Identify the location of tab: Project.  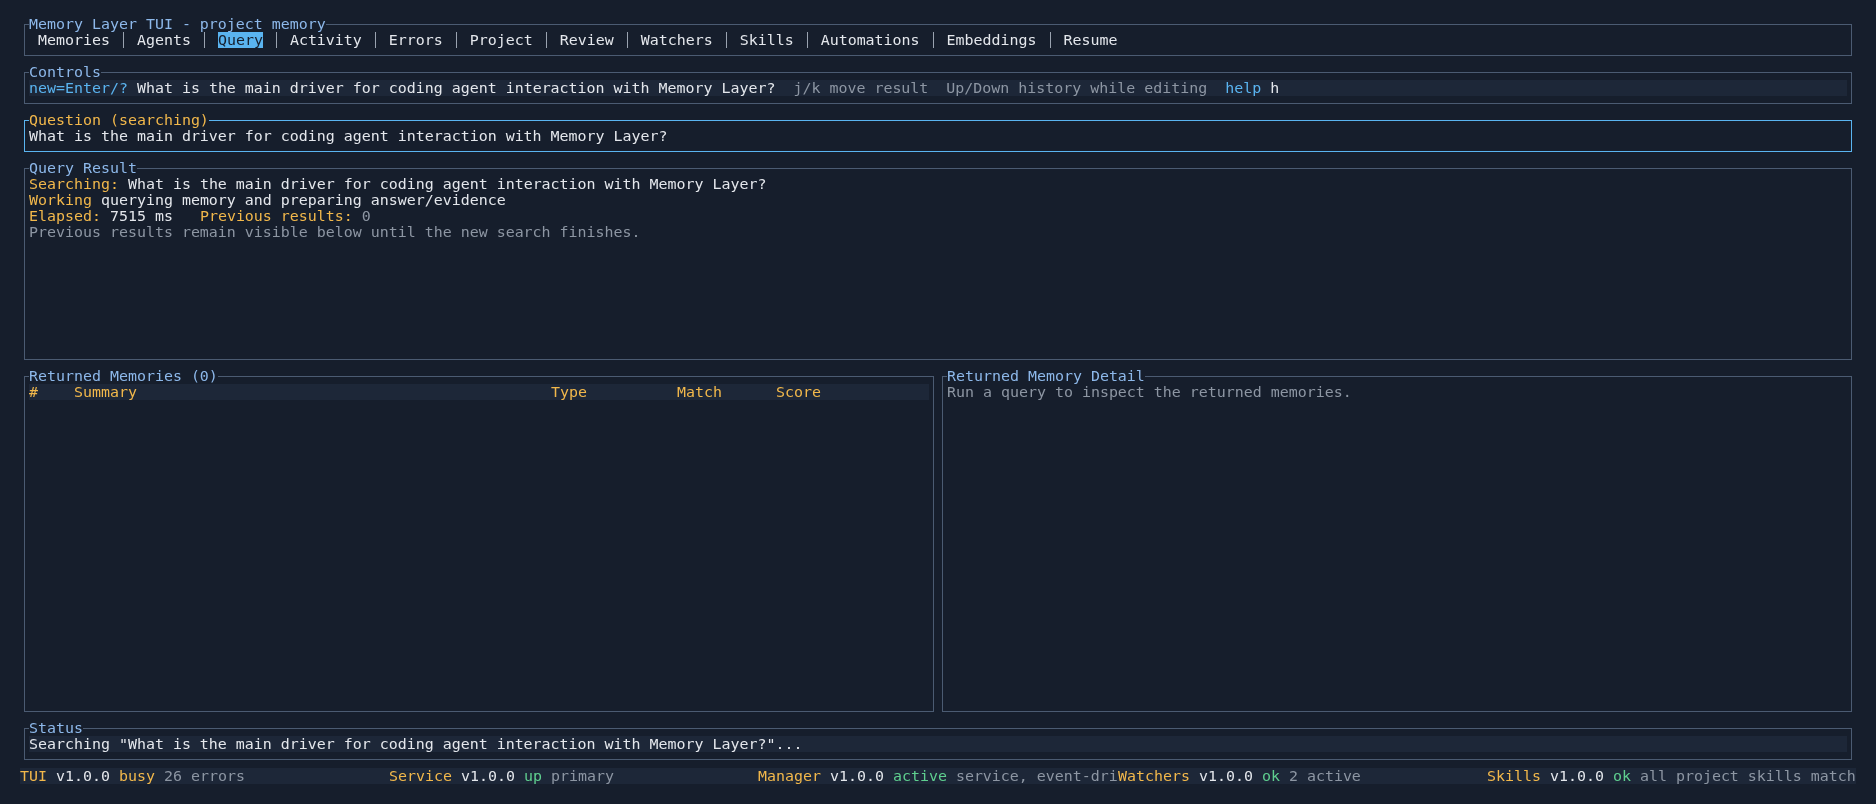
(501, 40).